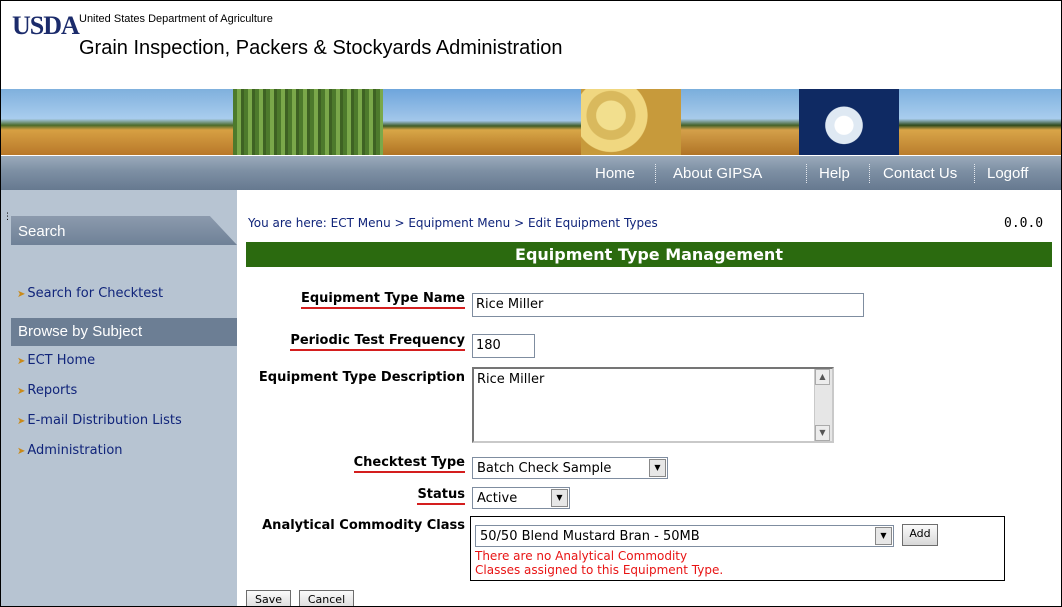 This screenshot has width=1062, height=607. I want to click on save-button: Save, so click(268, 598).